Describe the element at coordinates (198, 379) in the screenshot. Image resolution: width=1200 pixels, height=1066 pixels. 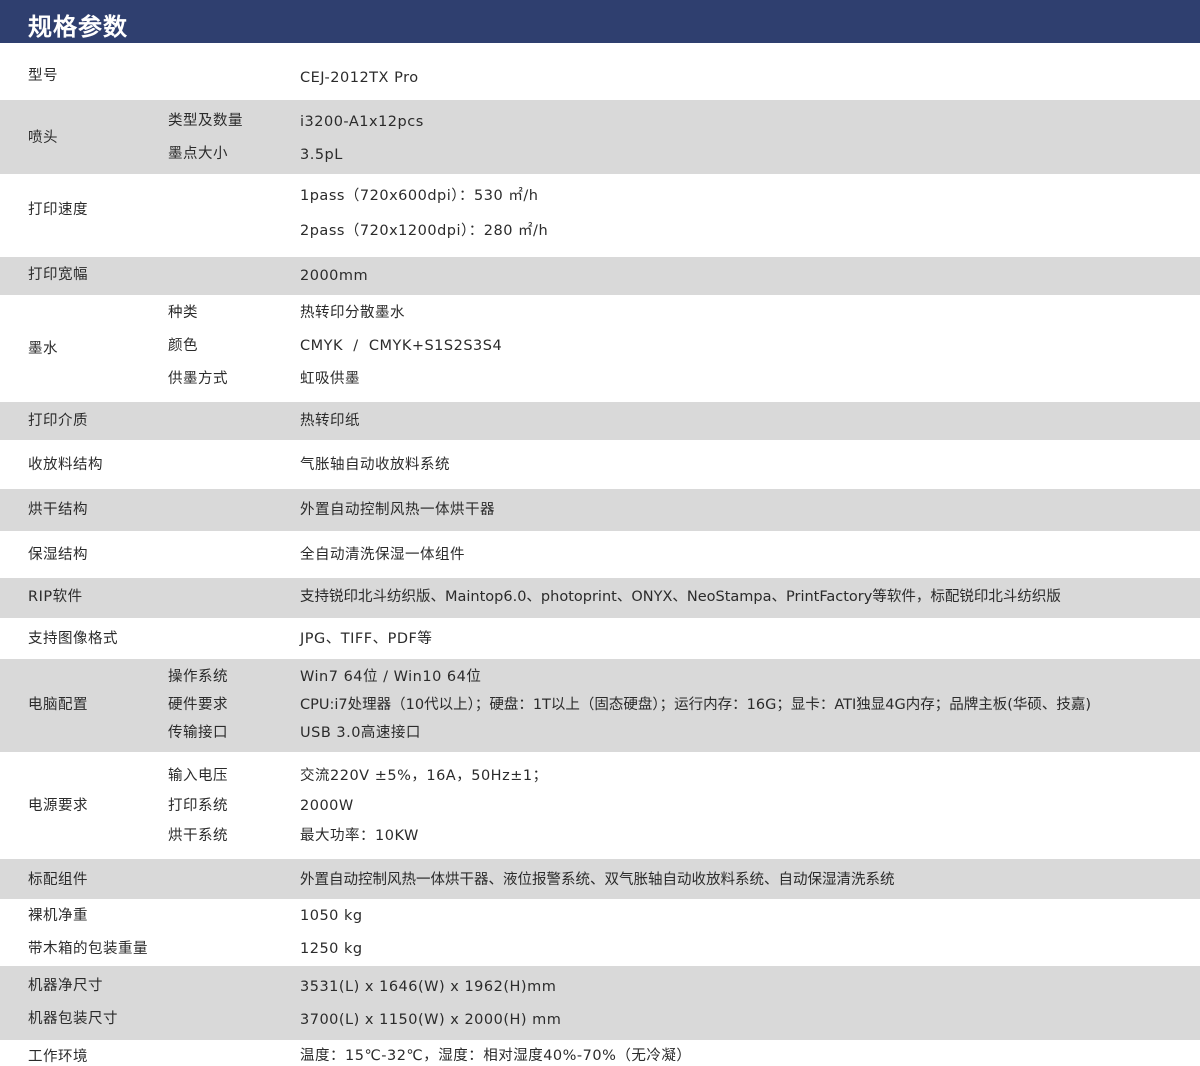
I see `ink-supply-label: 供墨方式` at that location.